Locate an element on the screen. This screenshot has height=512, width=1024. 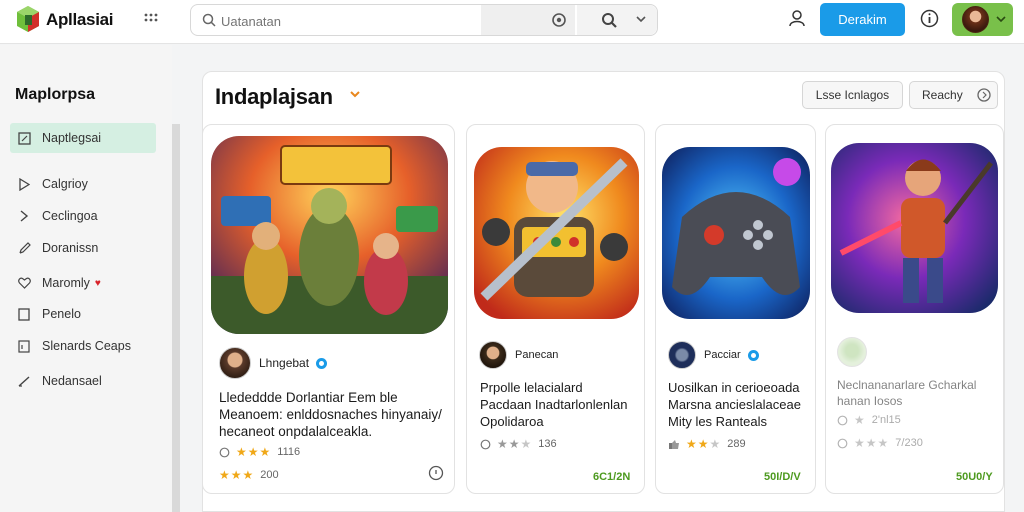
square-edit-icon is located at coordinates (24, 138).